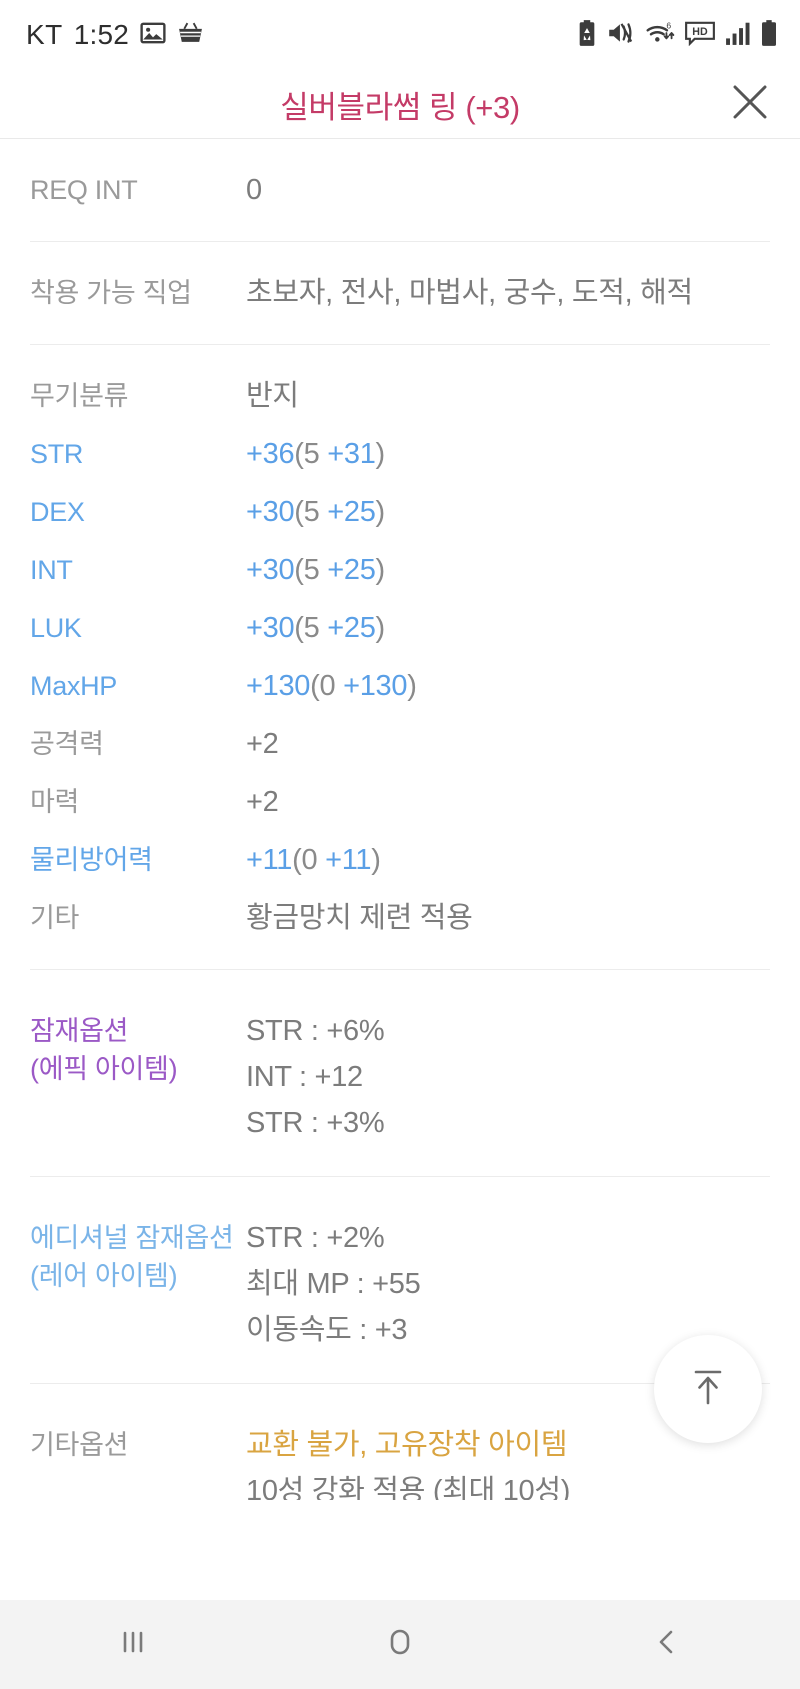 The image size is (800, 1689). What do you see at coordinates (333, 1284) in the screenshot?
I see `additional-potential-option-line: 최대 MP : +55` at bounding box center [333, 1284].